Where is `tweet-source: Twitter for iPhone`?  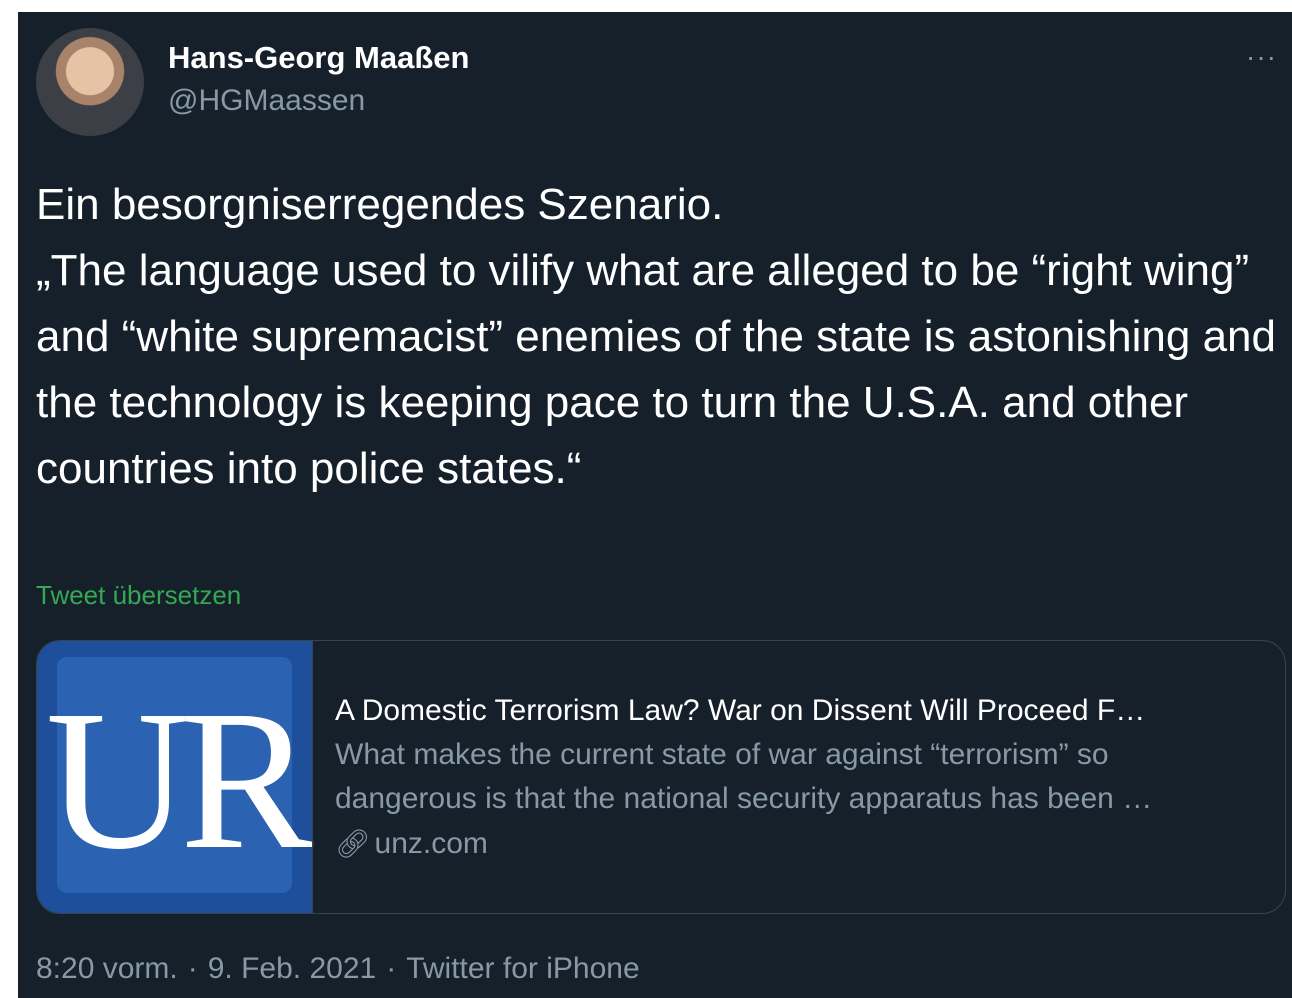
tweet-source: Twitter for iPhone is located at coordinates (522, 968).